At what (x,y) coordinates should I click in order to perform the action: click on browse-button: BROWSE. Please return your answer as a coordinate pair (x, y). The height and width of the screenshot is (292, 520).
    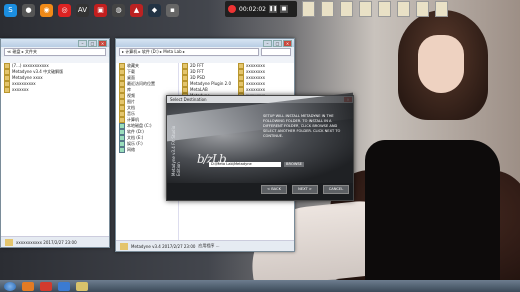
    Looking at the image, I should click on (294, 164).